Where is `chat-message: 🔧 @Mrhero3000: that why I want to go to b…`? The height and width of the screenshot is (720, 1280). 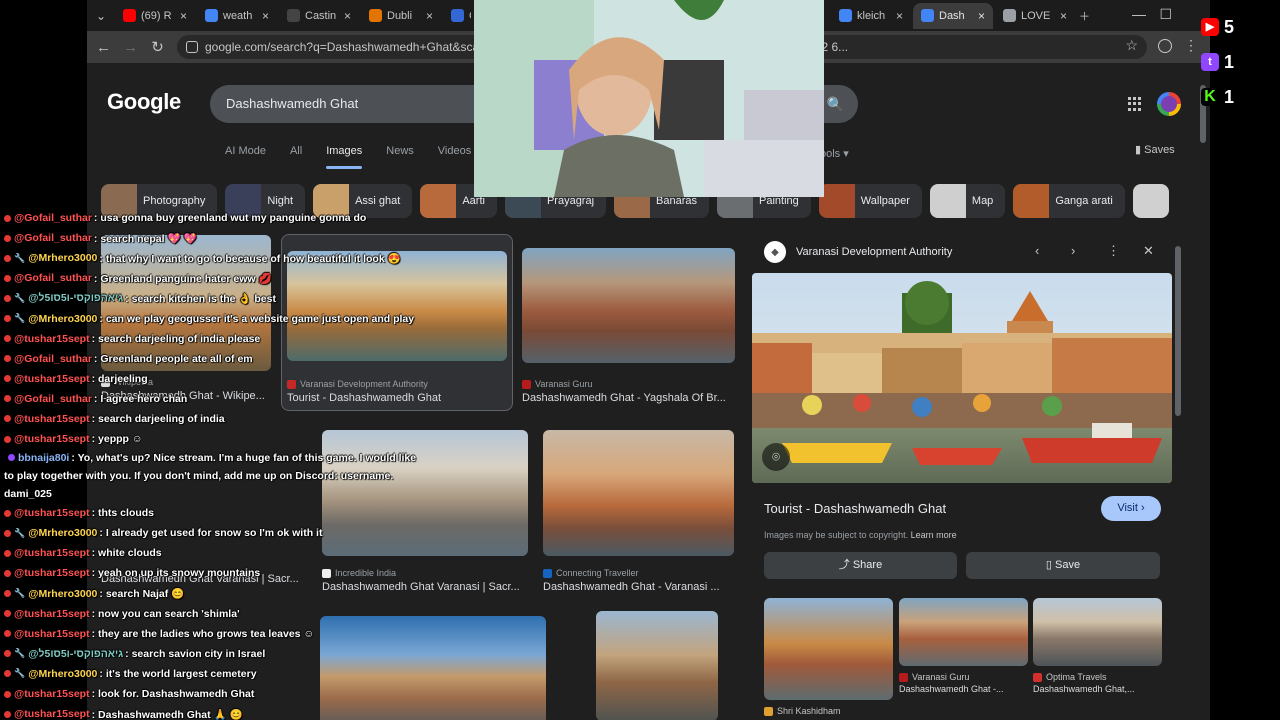 chat-message: 🔧 @Mrhero3000: that why I want to go to b… is located at coordinates (210, 258).